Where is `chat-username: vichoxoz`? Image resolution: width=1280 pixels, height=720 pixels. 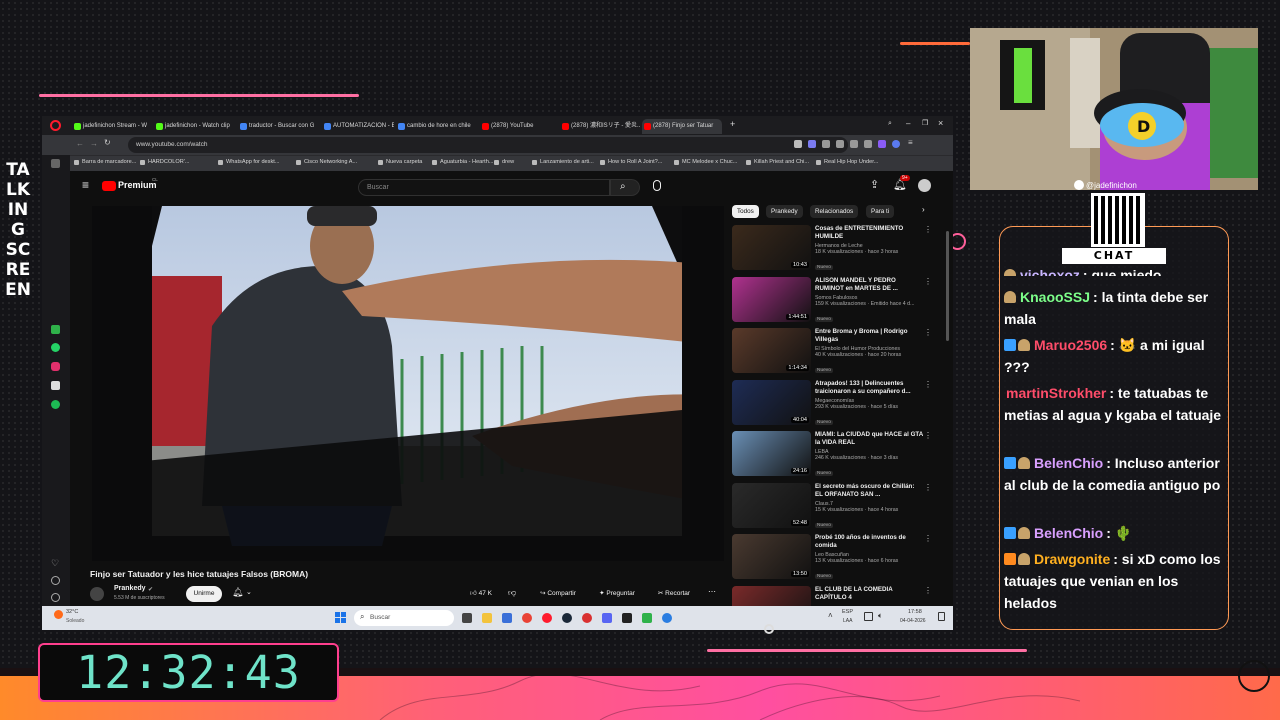
chat-username: vichoxoz is located at coordinates (1050, 271).